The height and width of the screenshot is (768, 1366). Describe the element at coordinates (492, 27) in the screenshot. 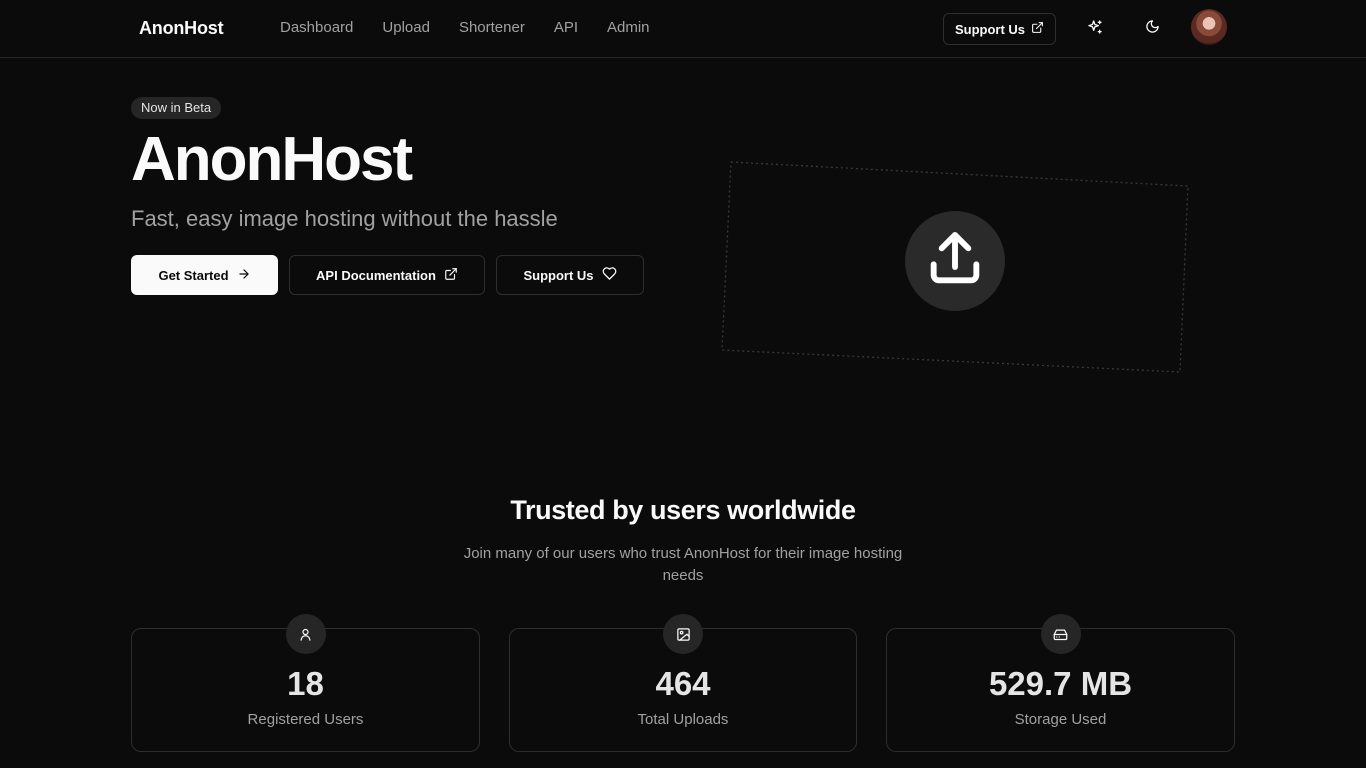

I see `nav-link-shortener: Shortener` at that location.